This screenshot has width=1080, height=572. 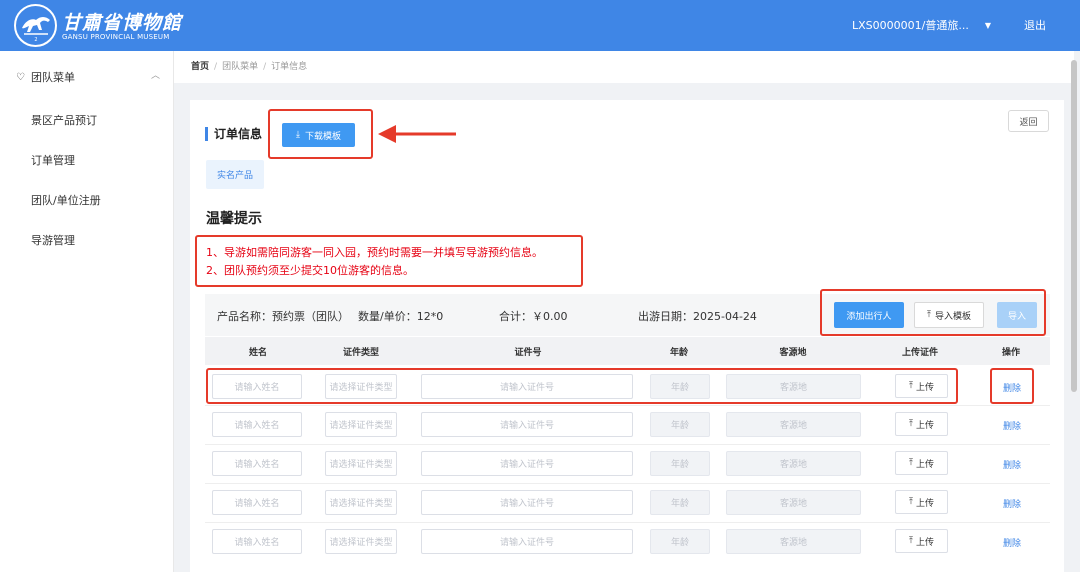 I want to click on tips-title: 温馨提示, so click(x=234, y=219).